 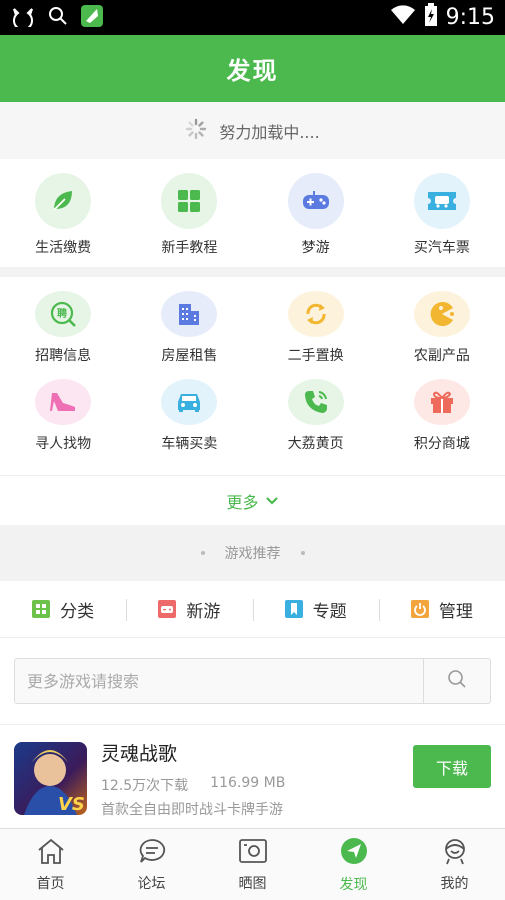 I want to click on category-icon, so click(x=41, y=609).